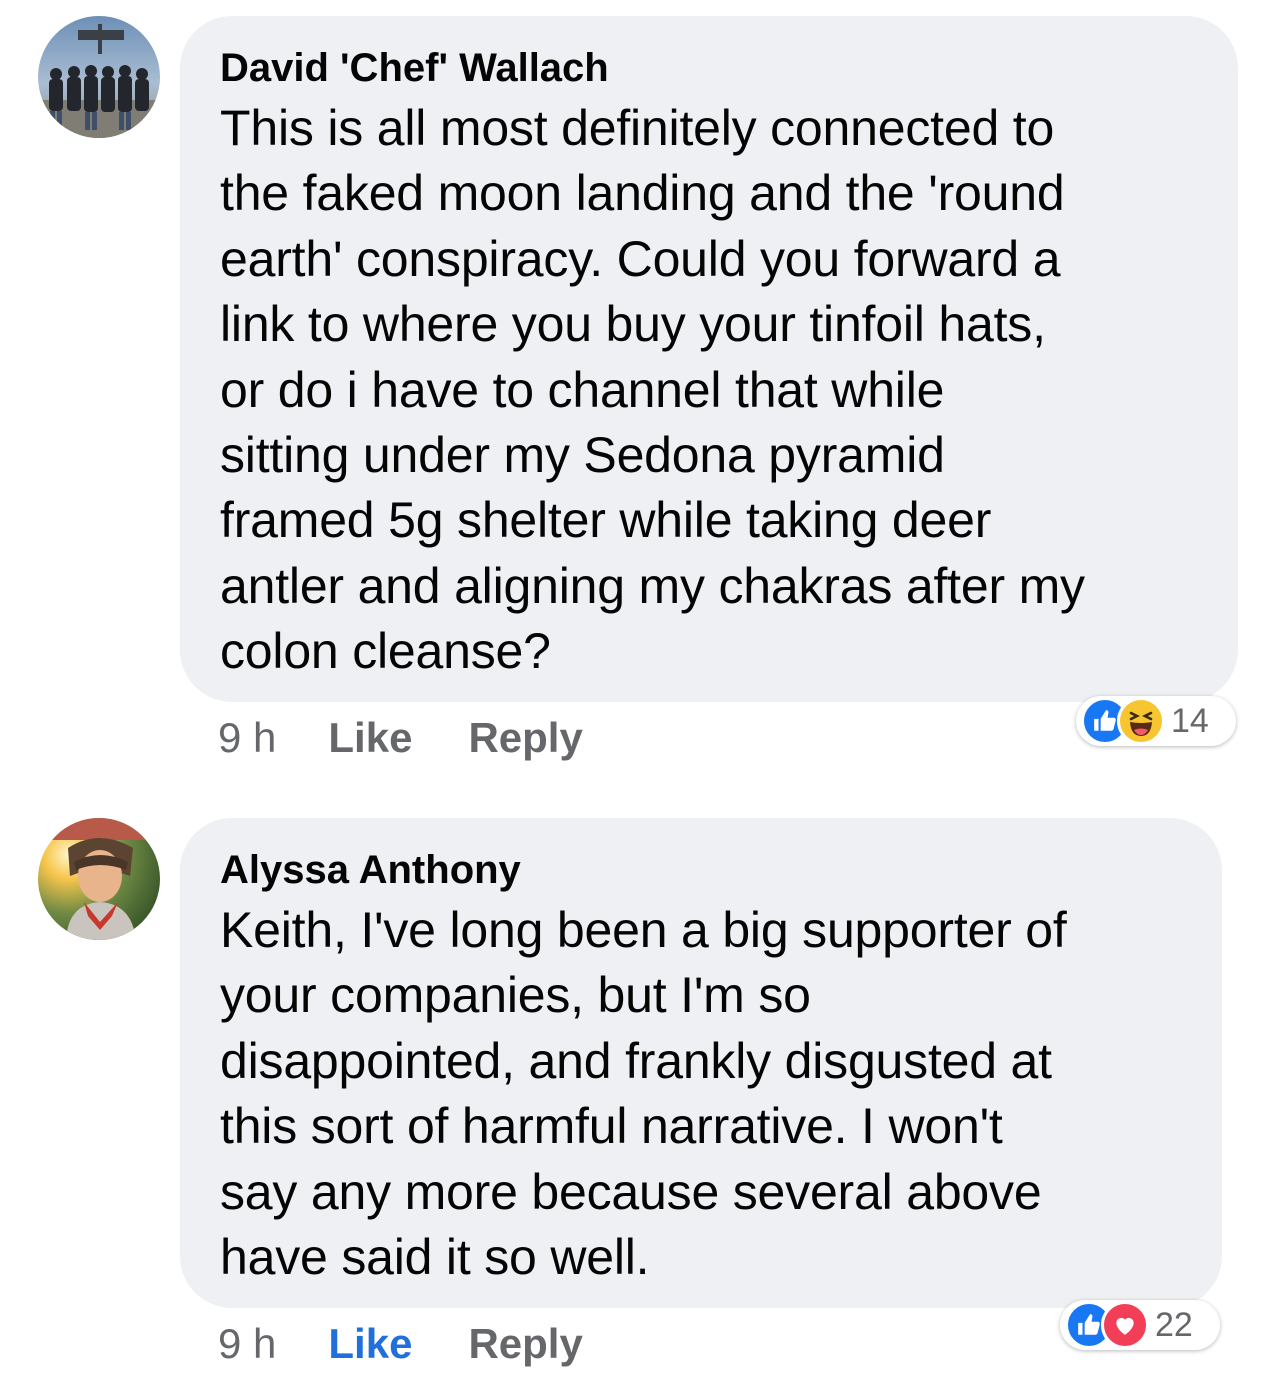 Image resolution: width=1284 pixels, height=1389 pixels. What do you see at coordinates (1125, 1325) in the screenshot?
I see `love-icon` at bounding box center [1125, 1325].